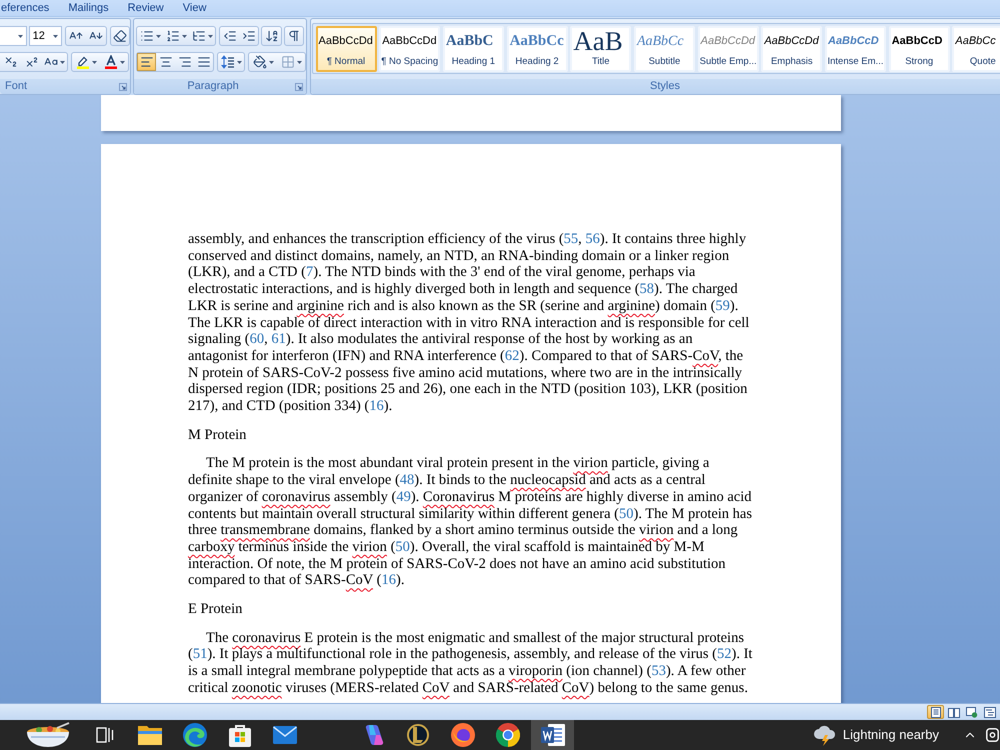  I want to click on style-tile: AaB Title, so click(601, 49).